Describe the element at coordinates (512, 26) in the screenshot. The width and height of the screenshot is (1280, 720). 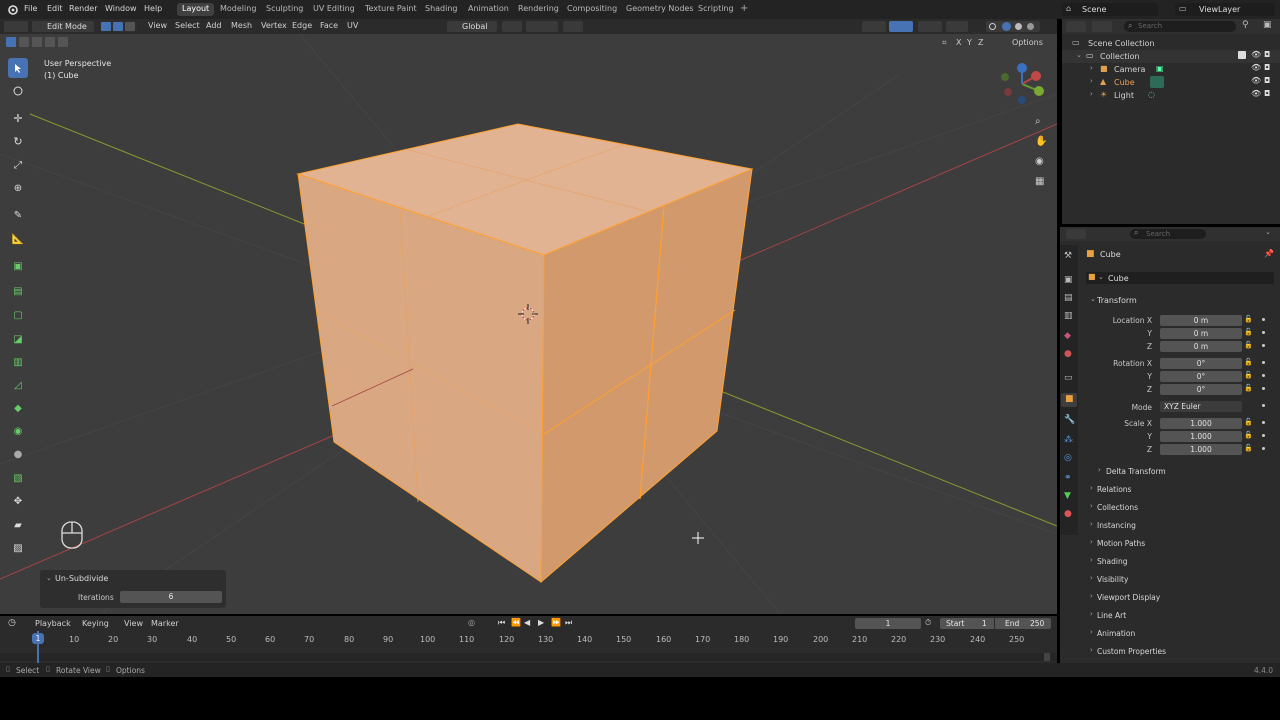
I see `pivot-point-button` at that location.